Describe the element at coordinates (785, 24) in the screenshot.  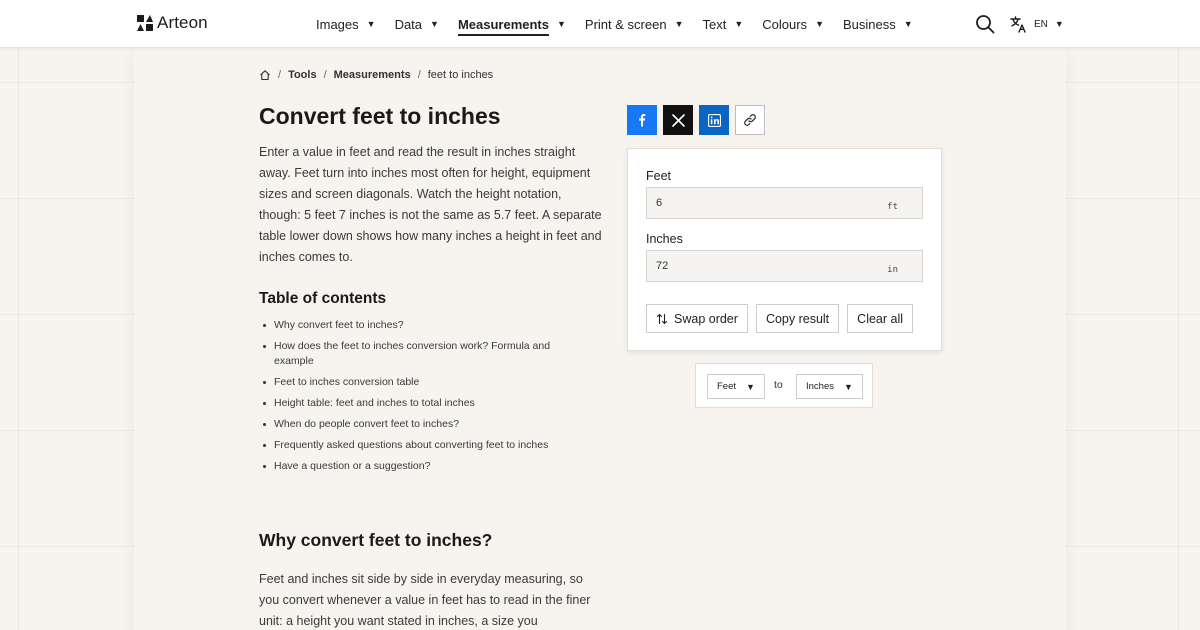
I see `nav-label: Colours` at that location.